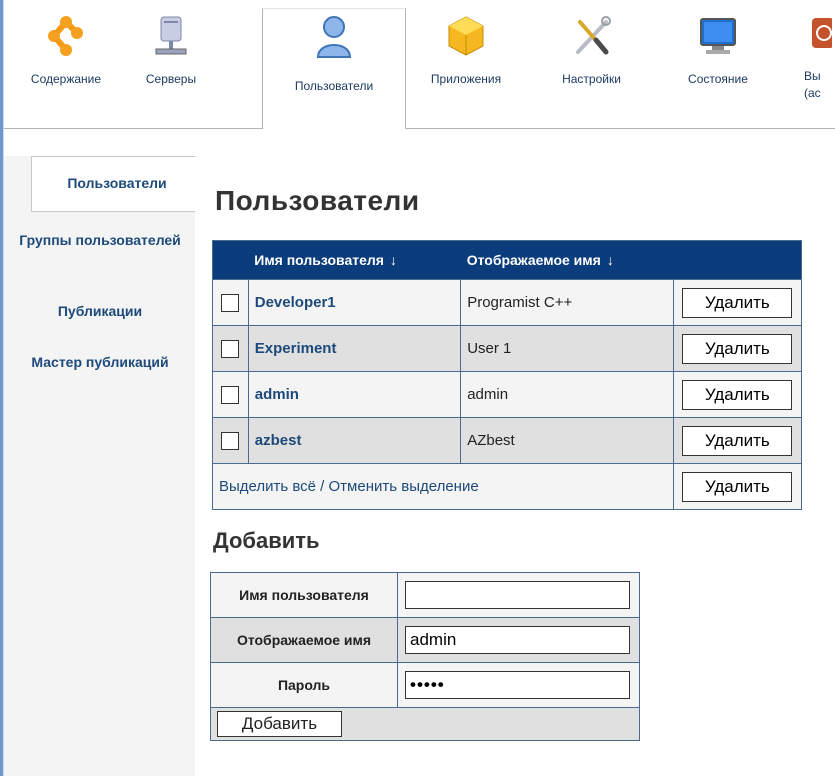 The image size is (835, 776). What do you see at coordinates (517, 640) in the screenshot?
I see `display-name-field` at bounding box center [517, 640].